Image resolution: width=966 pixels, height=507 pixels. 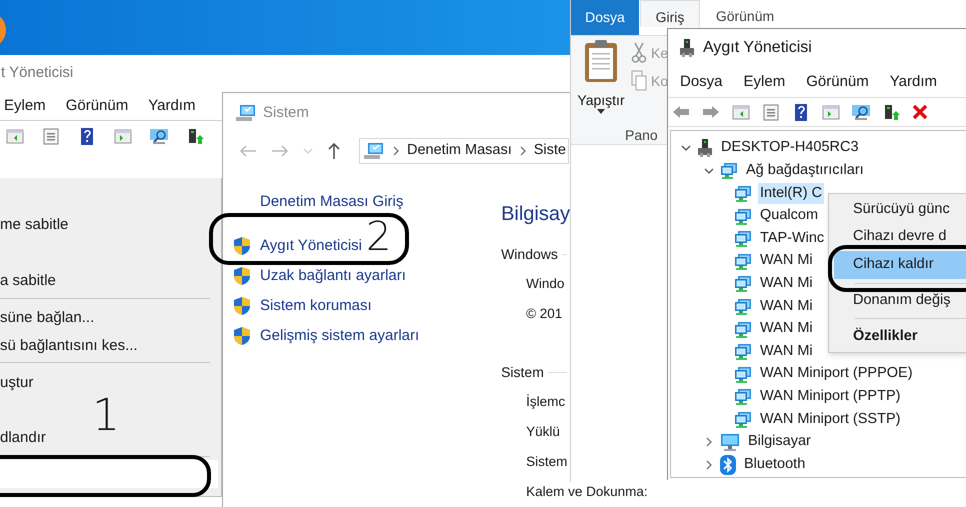 I want to click on info-label: İşlemc, so click(x=546, y=401).